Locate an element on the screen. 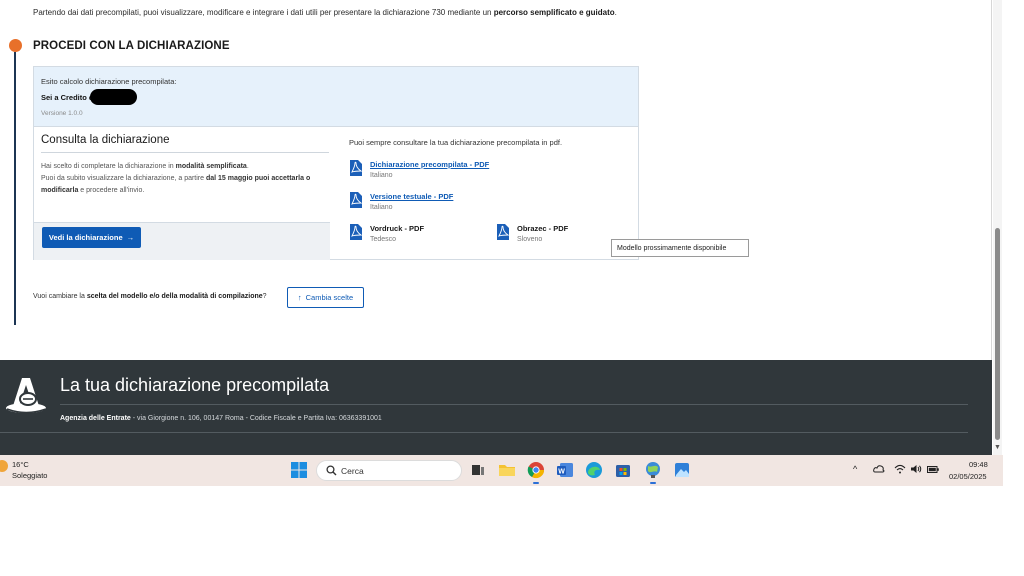 The width and height of the screenshot is (1024, 576). vedi-dichiarazione-label: Vedi la dichiarazione is located at coordinates (85, 237).